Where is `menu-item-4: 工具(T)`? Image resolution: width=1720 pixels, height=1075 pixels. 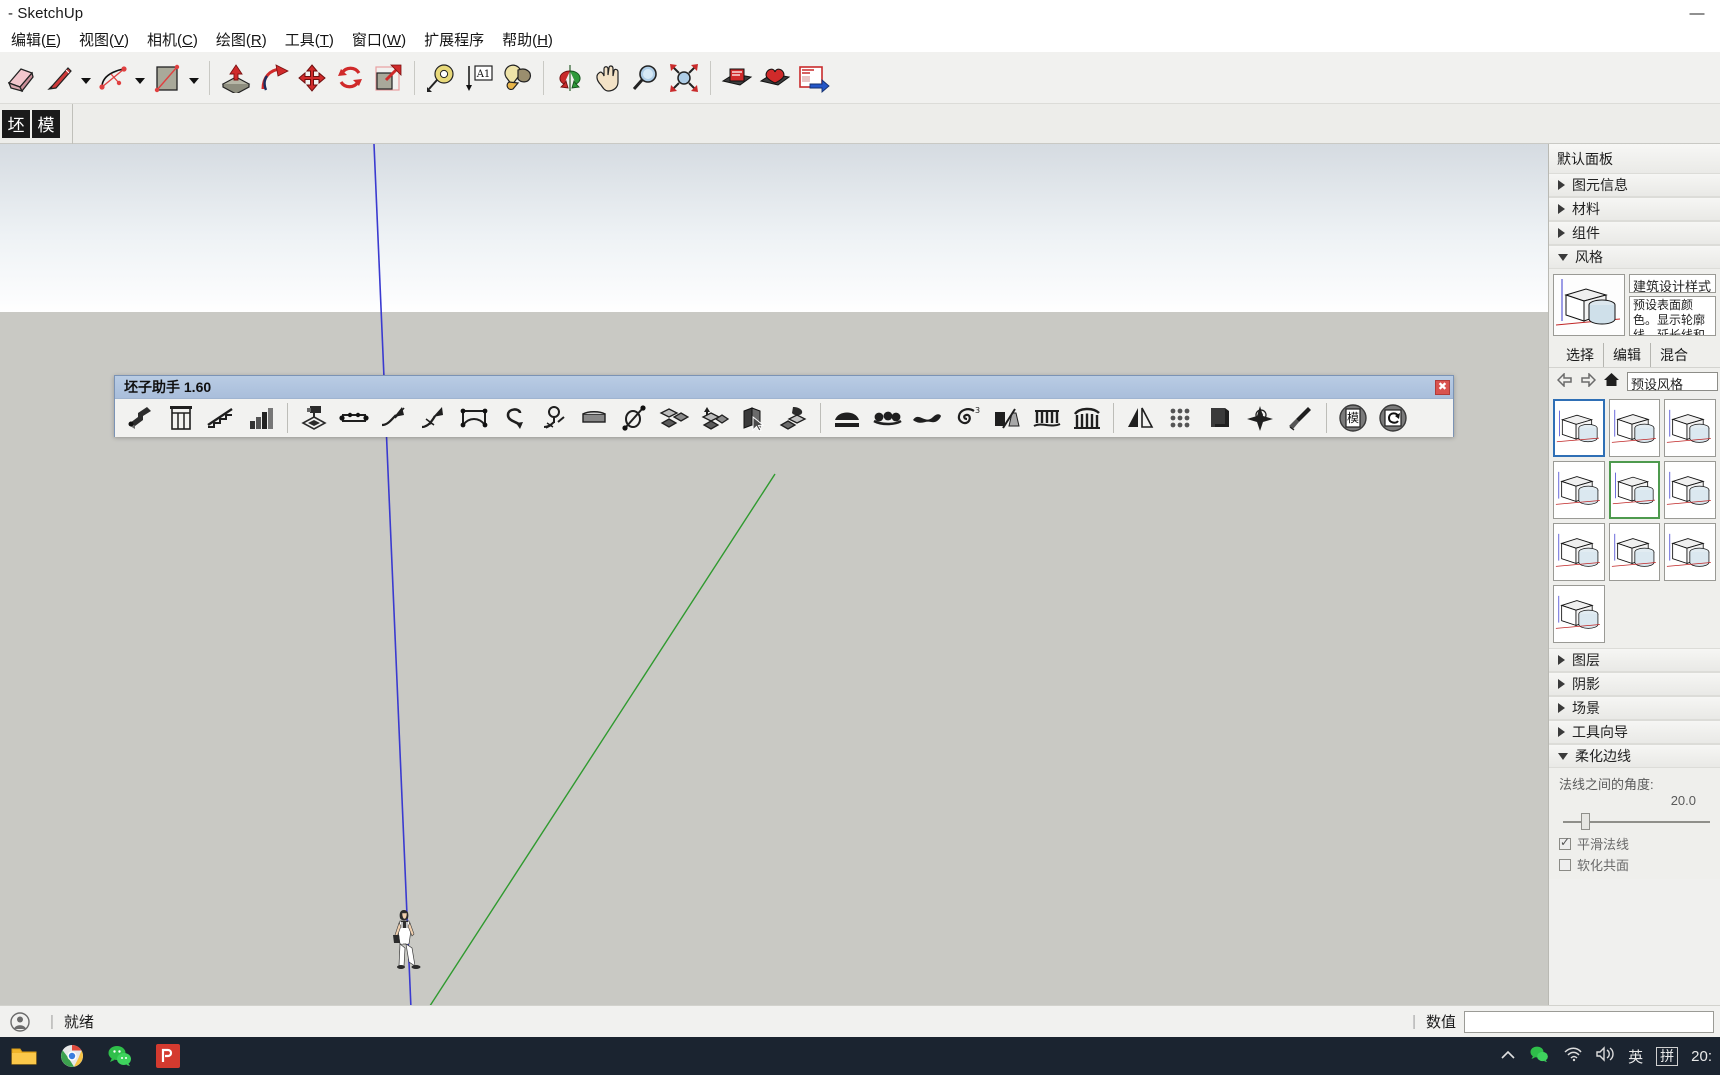
menu-item-4: 工具(T) is located at coordinates (309, 39).